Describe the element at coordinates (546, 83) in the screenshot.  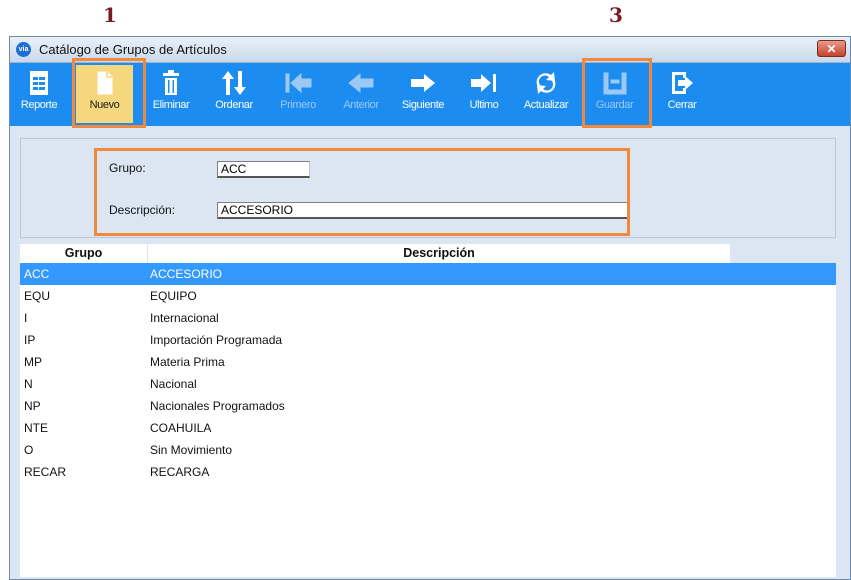
I see `refresh-icon` at that location.